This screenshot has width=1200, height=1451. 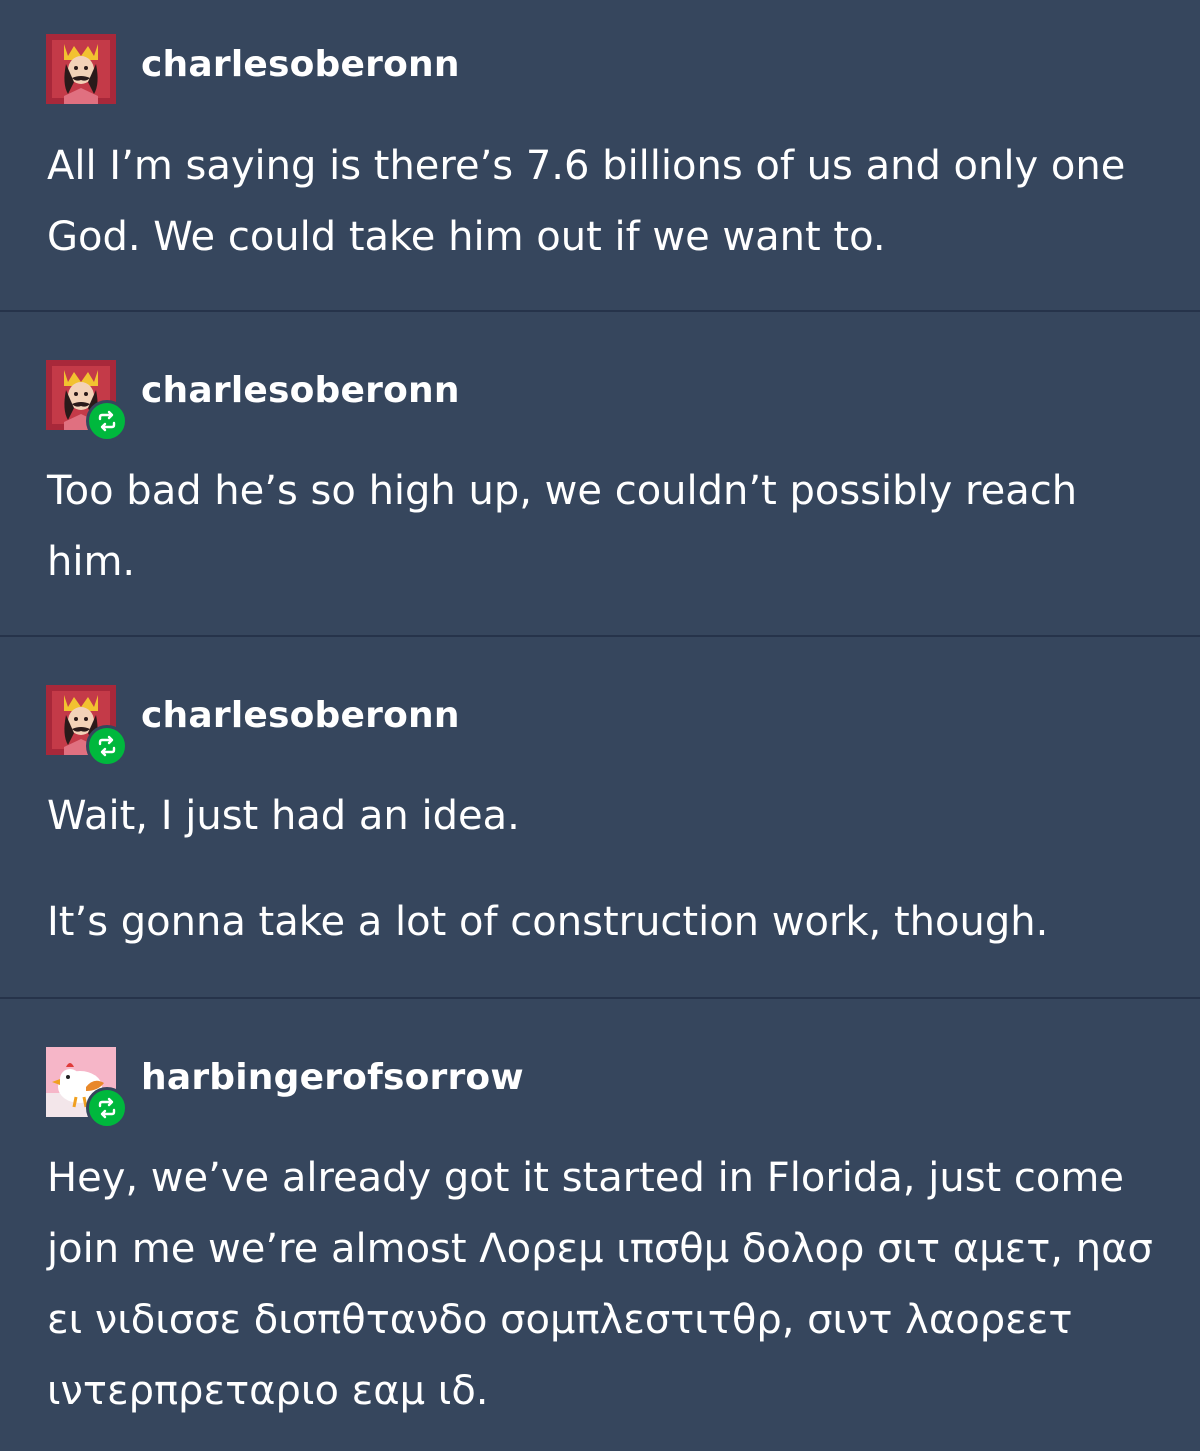 I want to click on crowned-king-avatar-icon, so click(x=81, y=69).